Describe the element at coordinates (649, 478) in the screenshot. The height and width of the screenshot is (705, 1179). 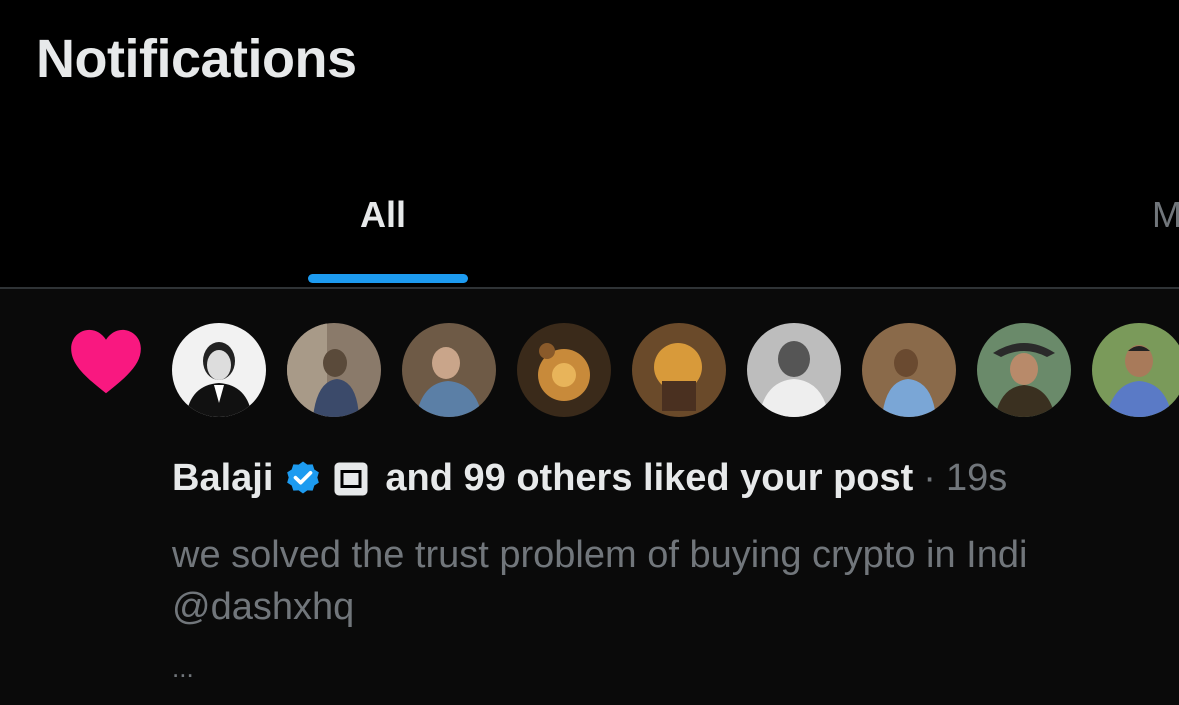
I see `notification-action-text: and 99 others liked your post` at that location.